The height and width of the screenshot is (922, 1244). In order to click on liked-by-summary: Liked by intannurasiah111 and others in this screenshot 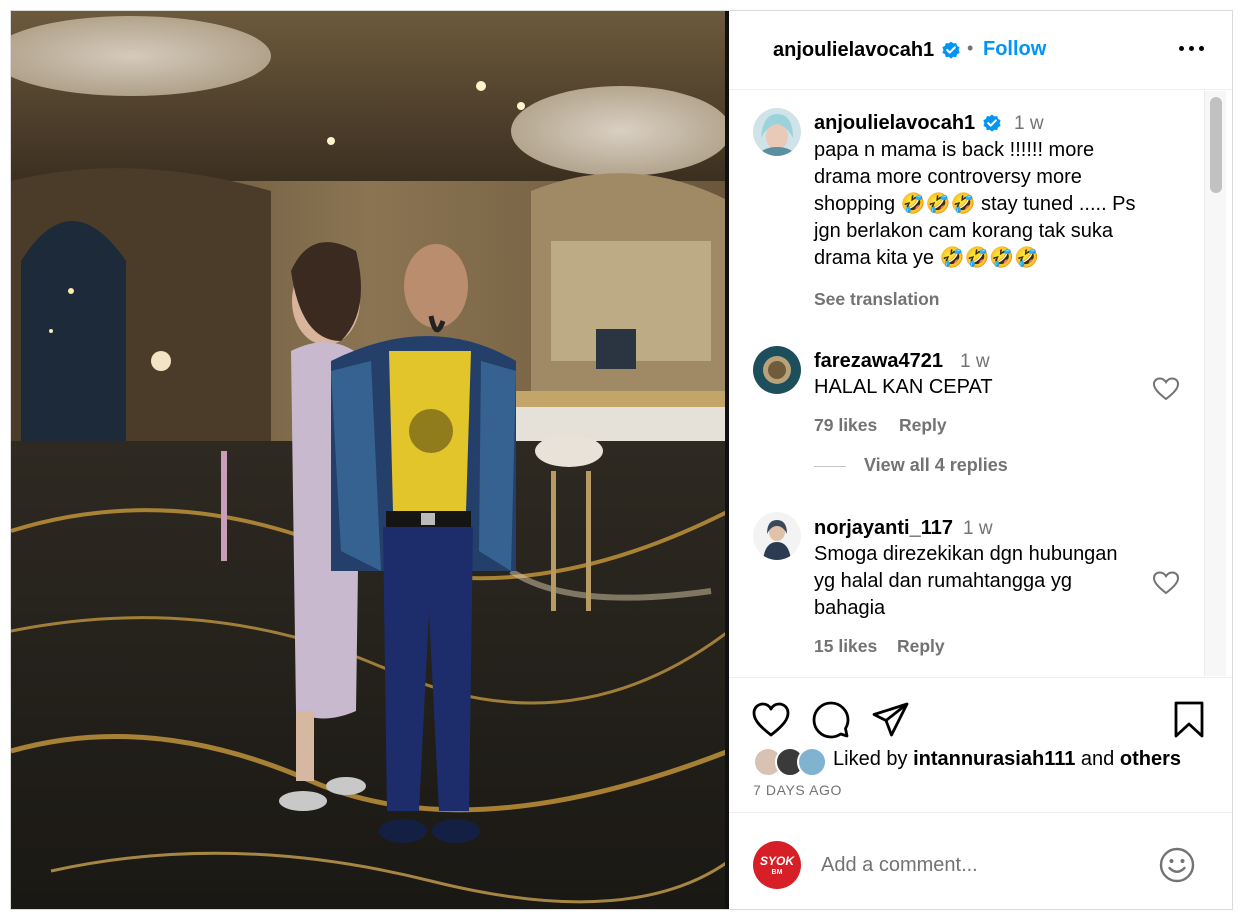, I will do `click(1007, 759)`.